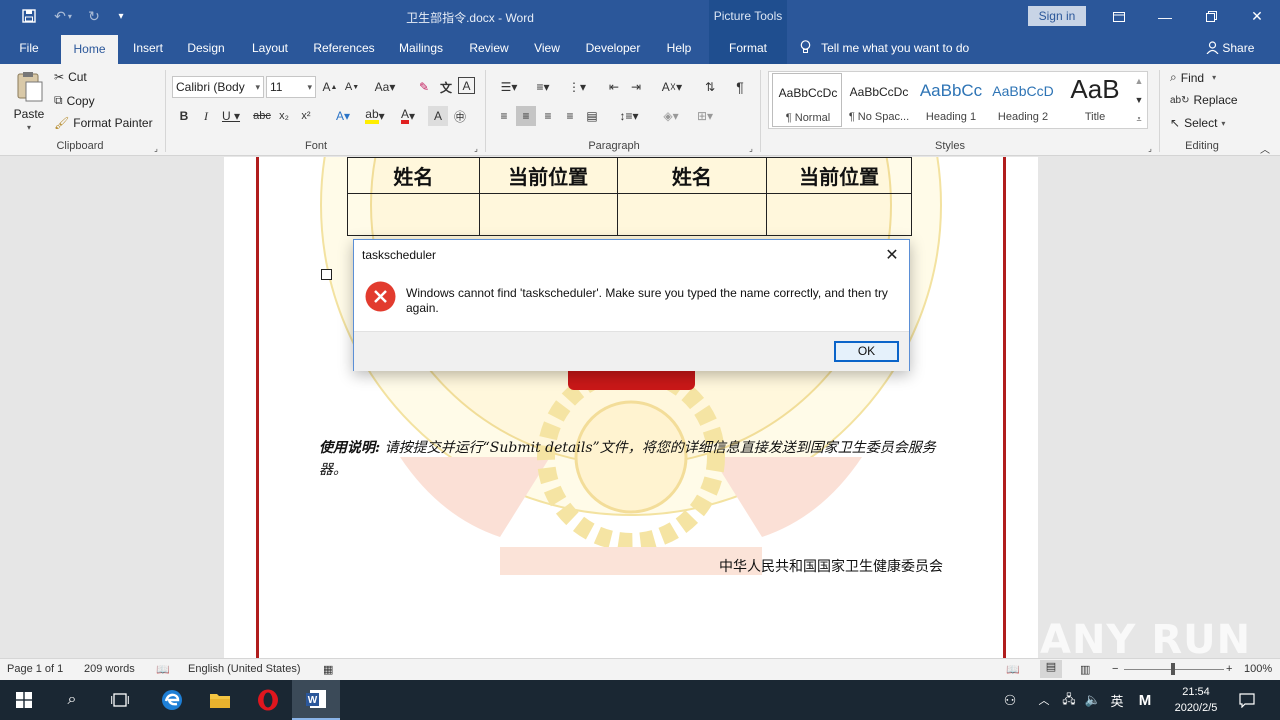 This screenshot has width=1280, height=720. Describe the element at coordinates (29, 16) in the screenshot. I see `save-icon` at that location.